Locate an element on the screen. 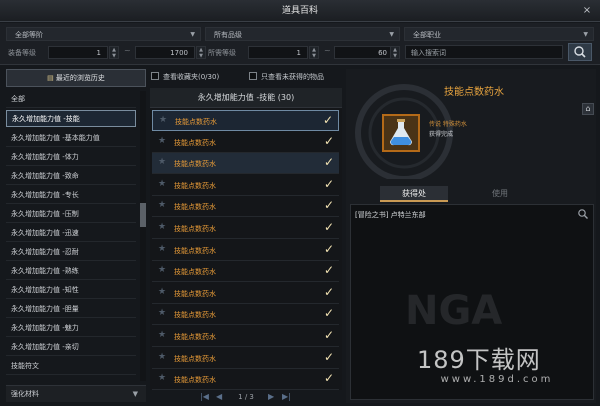 This screenshot has width=600, height=406. category-item: 永久增加能力值 -迅速 is located at coordinates (71, 233).